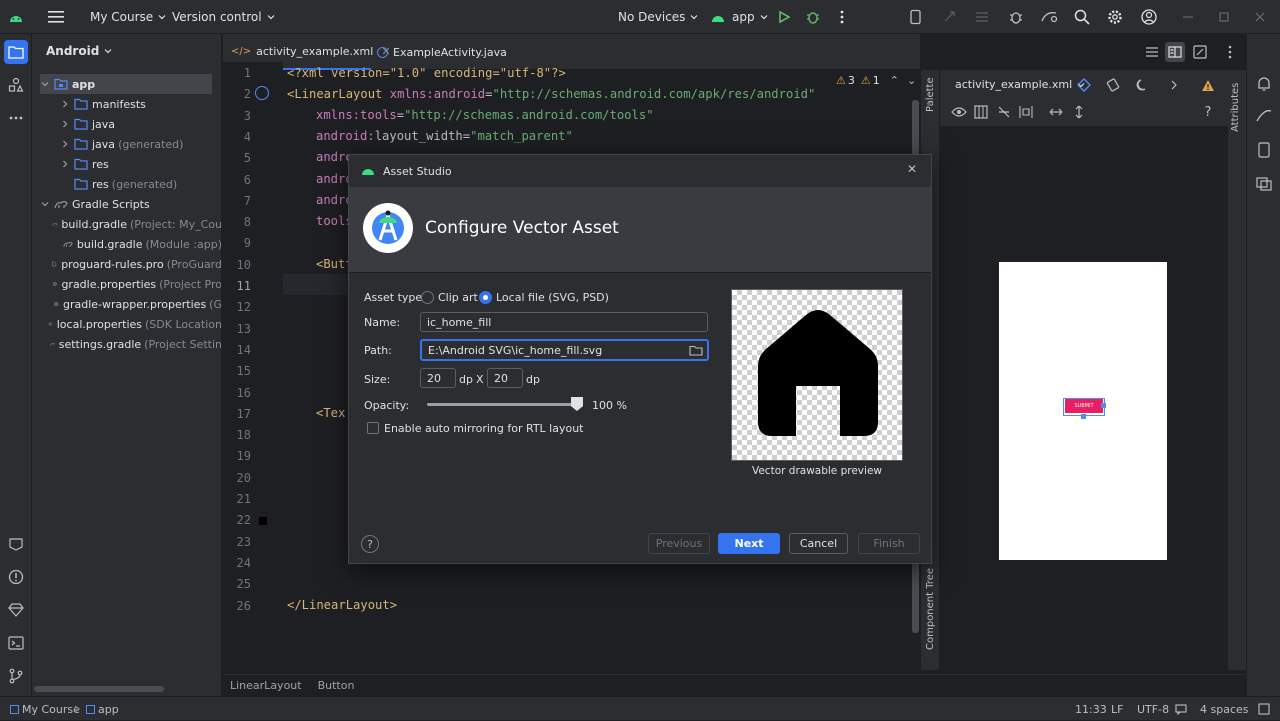 The height and width of the screenshot is (721, 1280). I want to click on rtl-checkbox, so click(373, 428).